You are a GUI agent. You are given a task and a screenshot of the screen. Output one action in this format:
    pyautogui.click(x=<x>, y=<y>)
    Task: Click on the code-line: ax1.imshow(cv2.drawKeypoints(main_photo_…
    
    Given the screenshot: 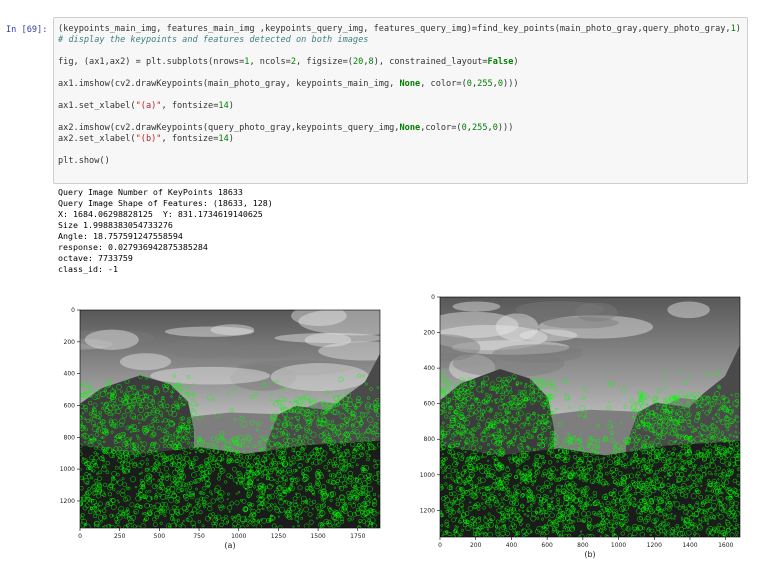 What is the action you would take?
    pyautogui.click(x=288, y=84)
    